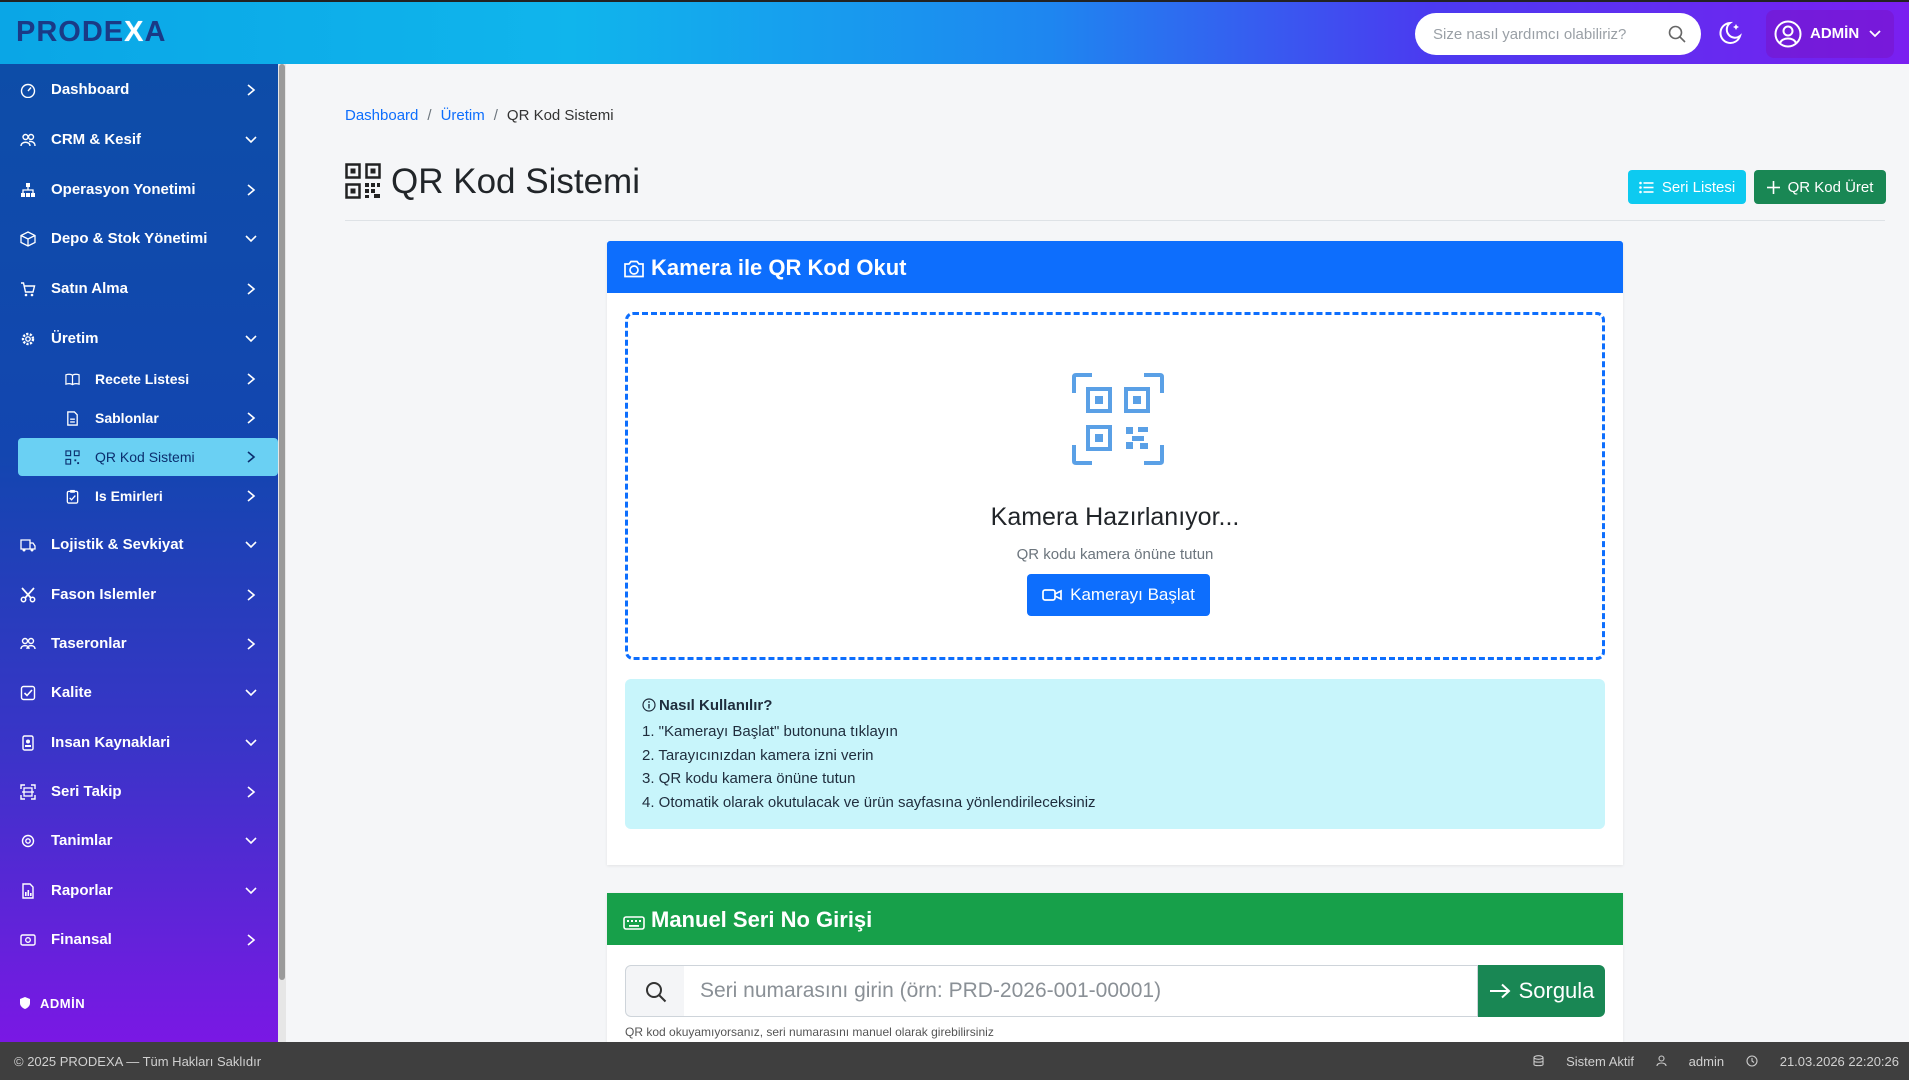 This screenshot has height=1080, width=1909. What do you see at coordinates (25, 1003) in the screenshot?
I see `shield-icon` at bounding box center [25, 1003].